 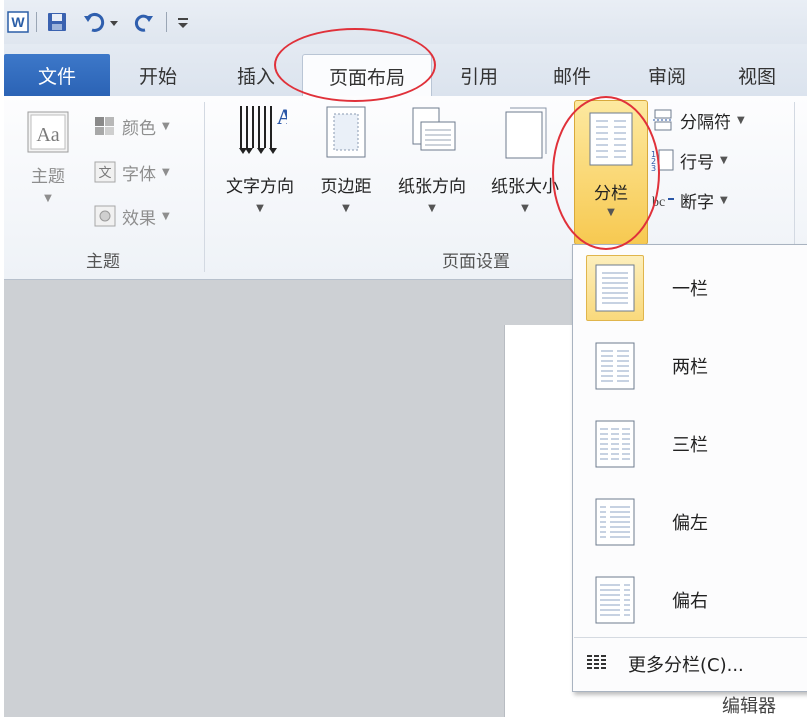 I want to click on columns-label: 分栏, so click(x=611, y=194).